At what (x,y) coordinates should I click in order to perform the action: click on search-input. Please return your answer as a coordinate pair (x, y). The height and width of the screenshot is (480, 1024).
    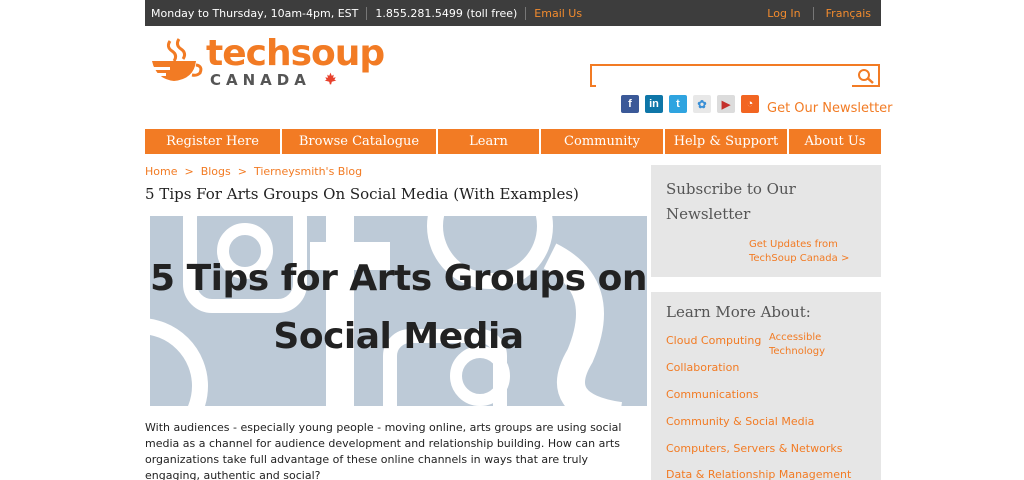
    Looking at the image, I should click on (724, 77).